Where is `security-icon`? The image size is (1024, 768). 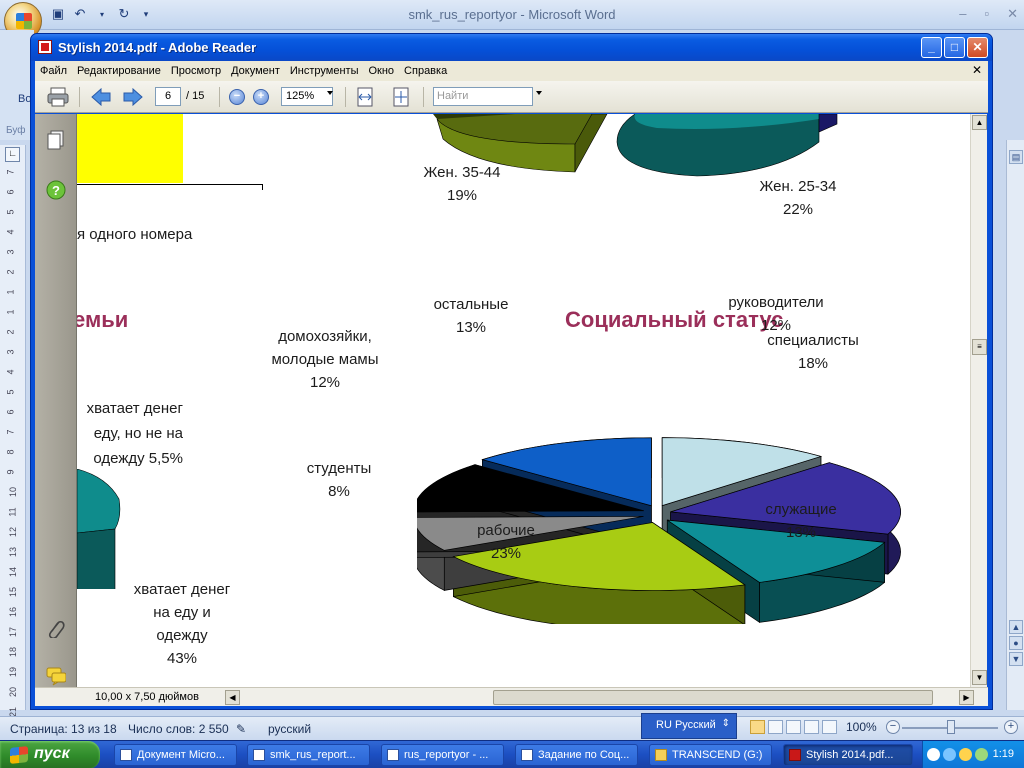
security-icon is located at coordinates (981, 754).